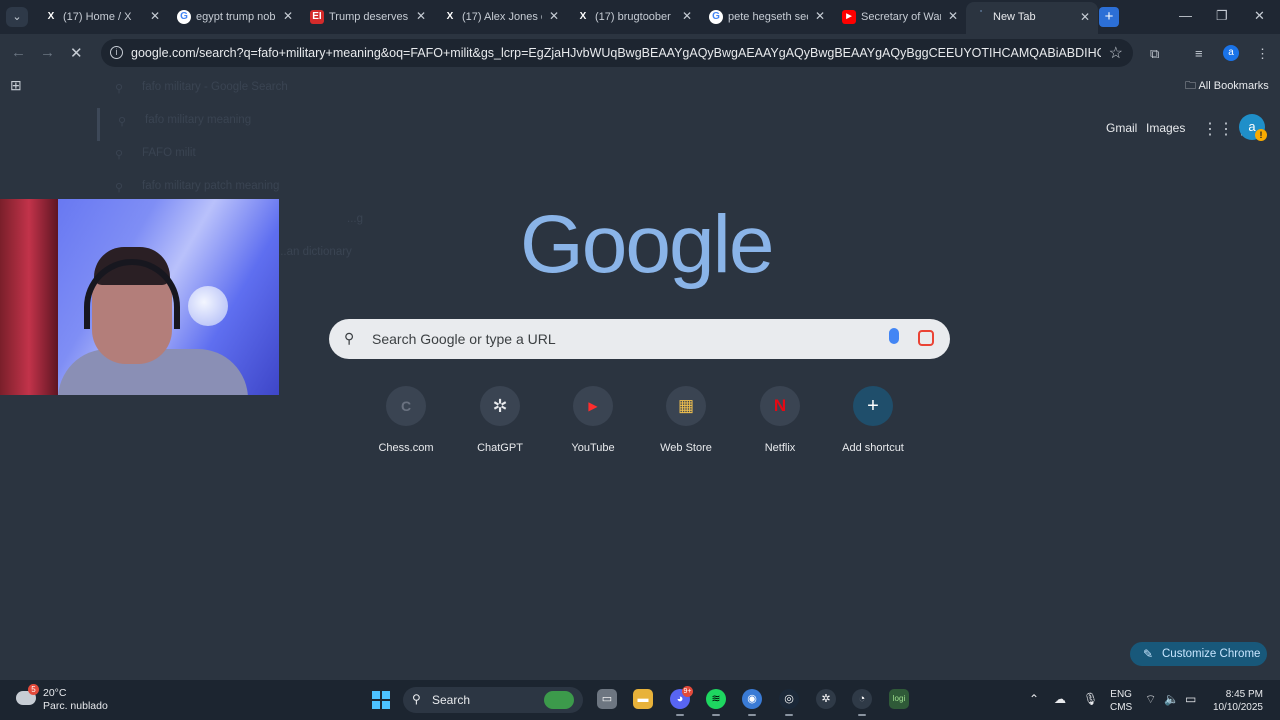 This screenshot has width=1280, height=720. What do you see at coordinates (559, 700) in the screenshot?
I see `search-highlight-icon` at bounding box center [559, 700].